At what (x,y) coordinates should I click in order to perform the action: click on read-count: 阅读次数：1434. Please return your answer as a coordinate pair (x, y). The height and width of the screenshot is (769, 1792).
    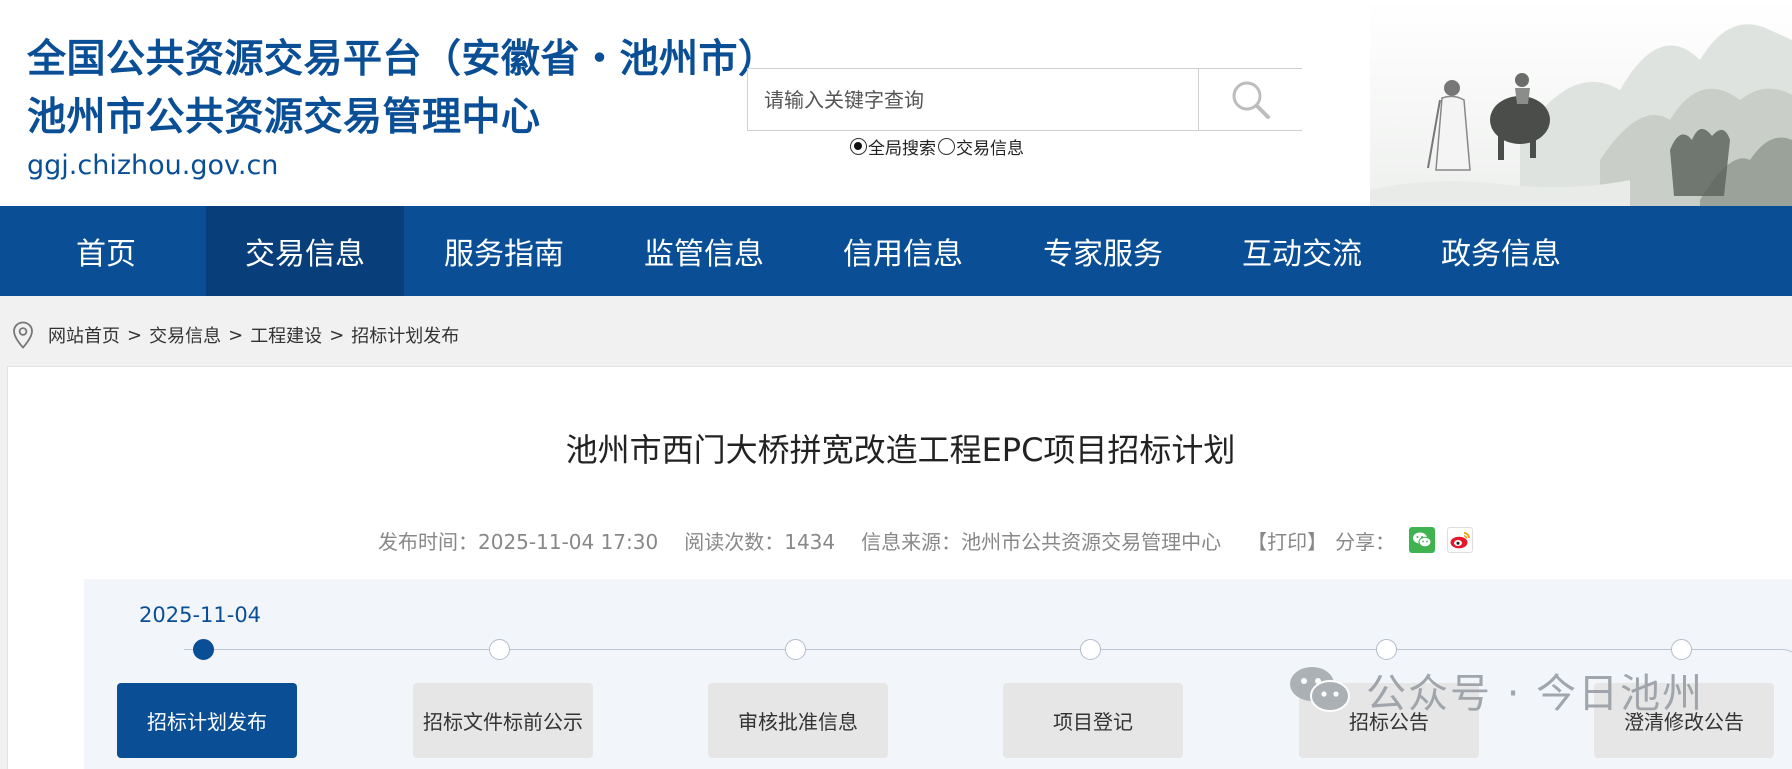
    Looking at the image, I should click on (760, 541).